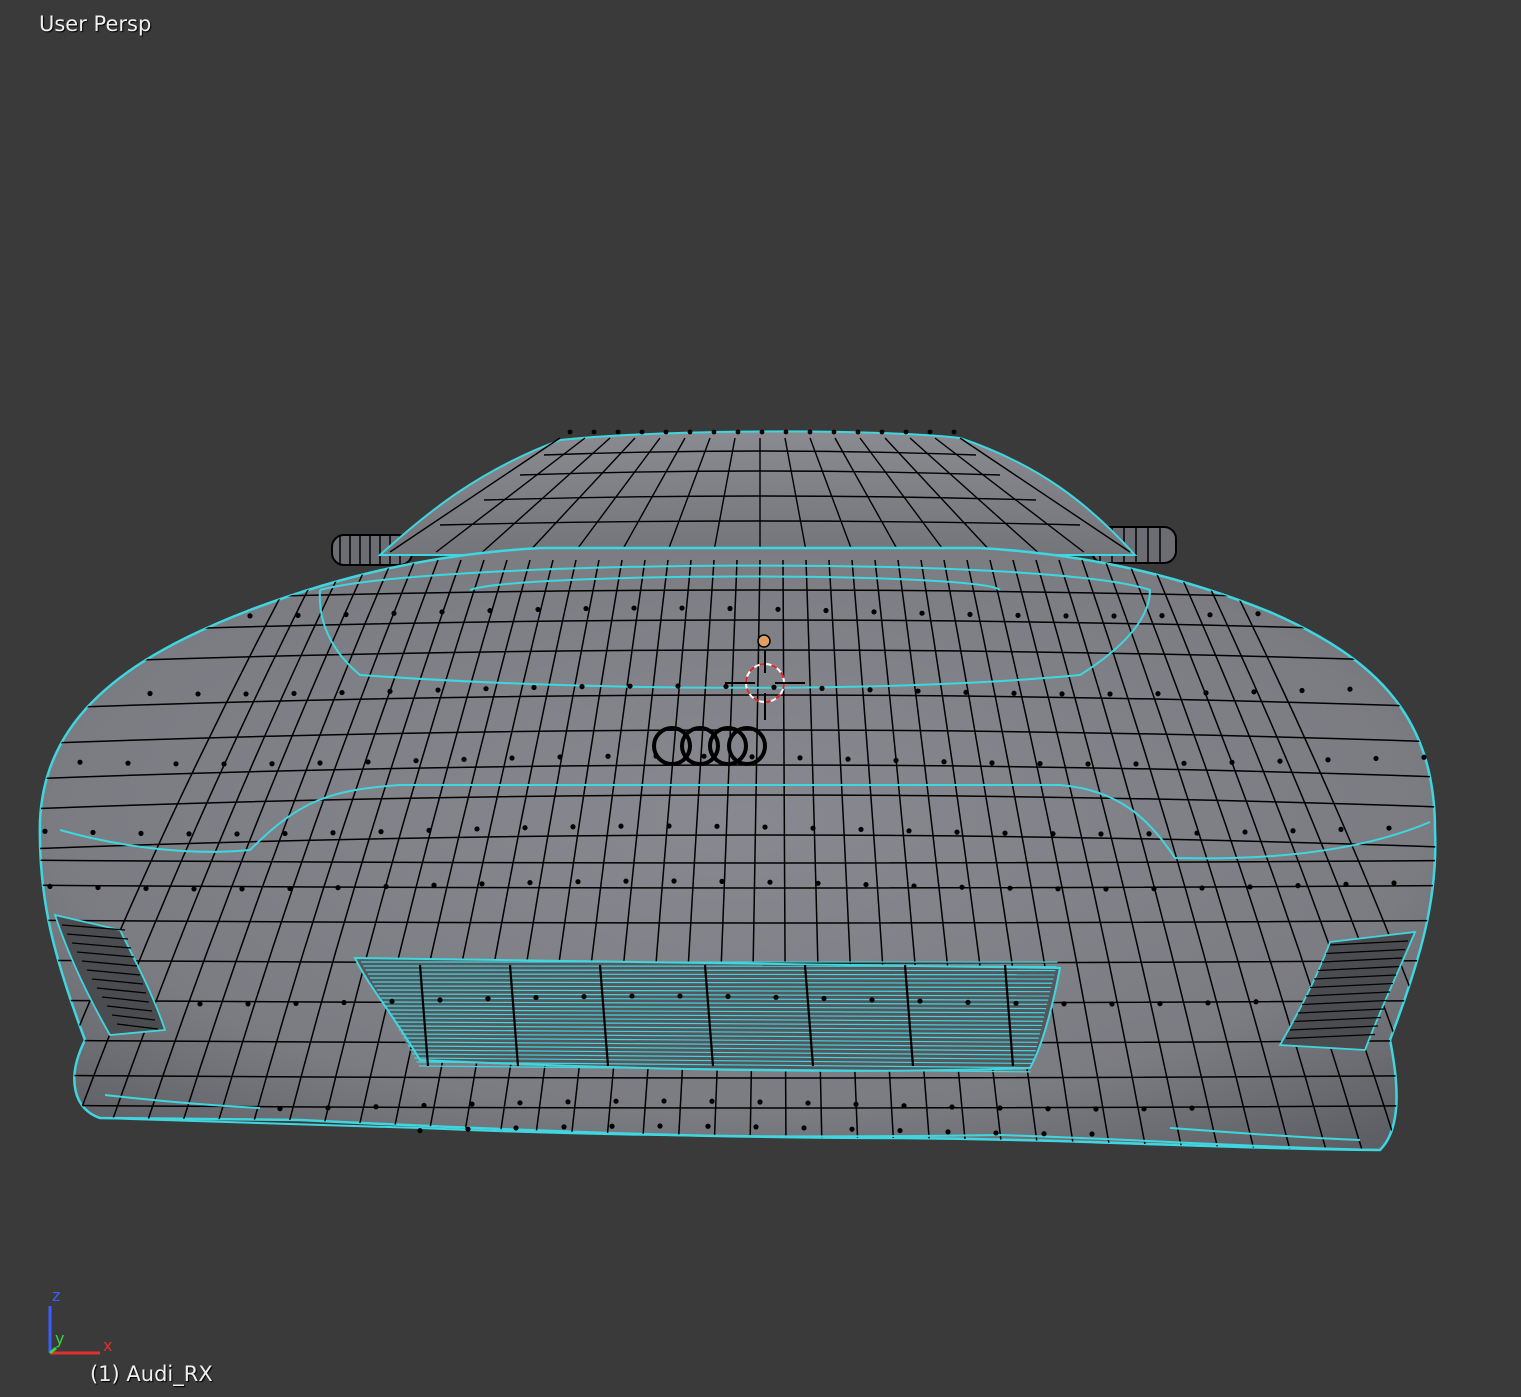 This screenshot has height=1397, width=1521. Describe the element at coordinates (757, 493) in the screenshot. I see `roof-panel` at that location.